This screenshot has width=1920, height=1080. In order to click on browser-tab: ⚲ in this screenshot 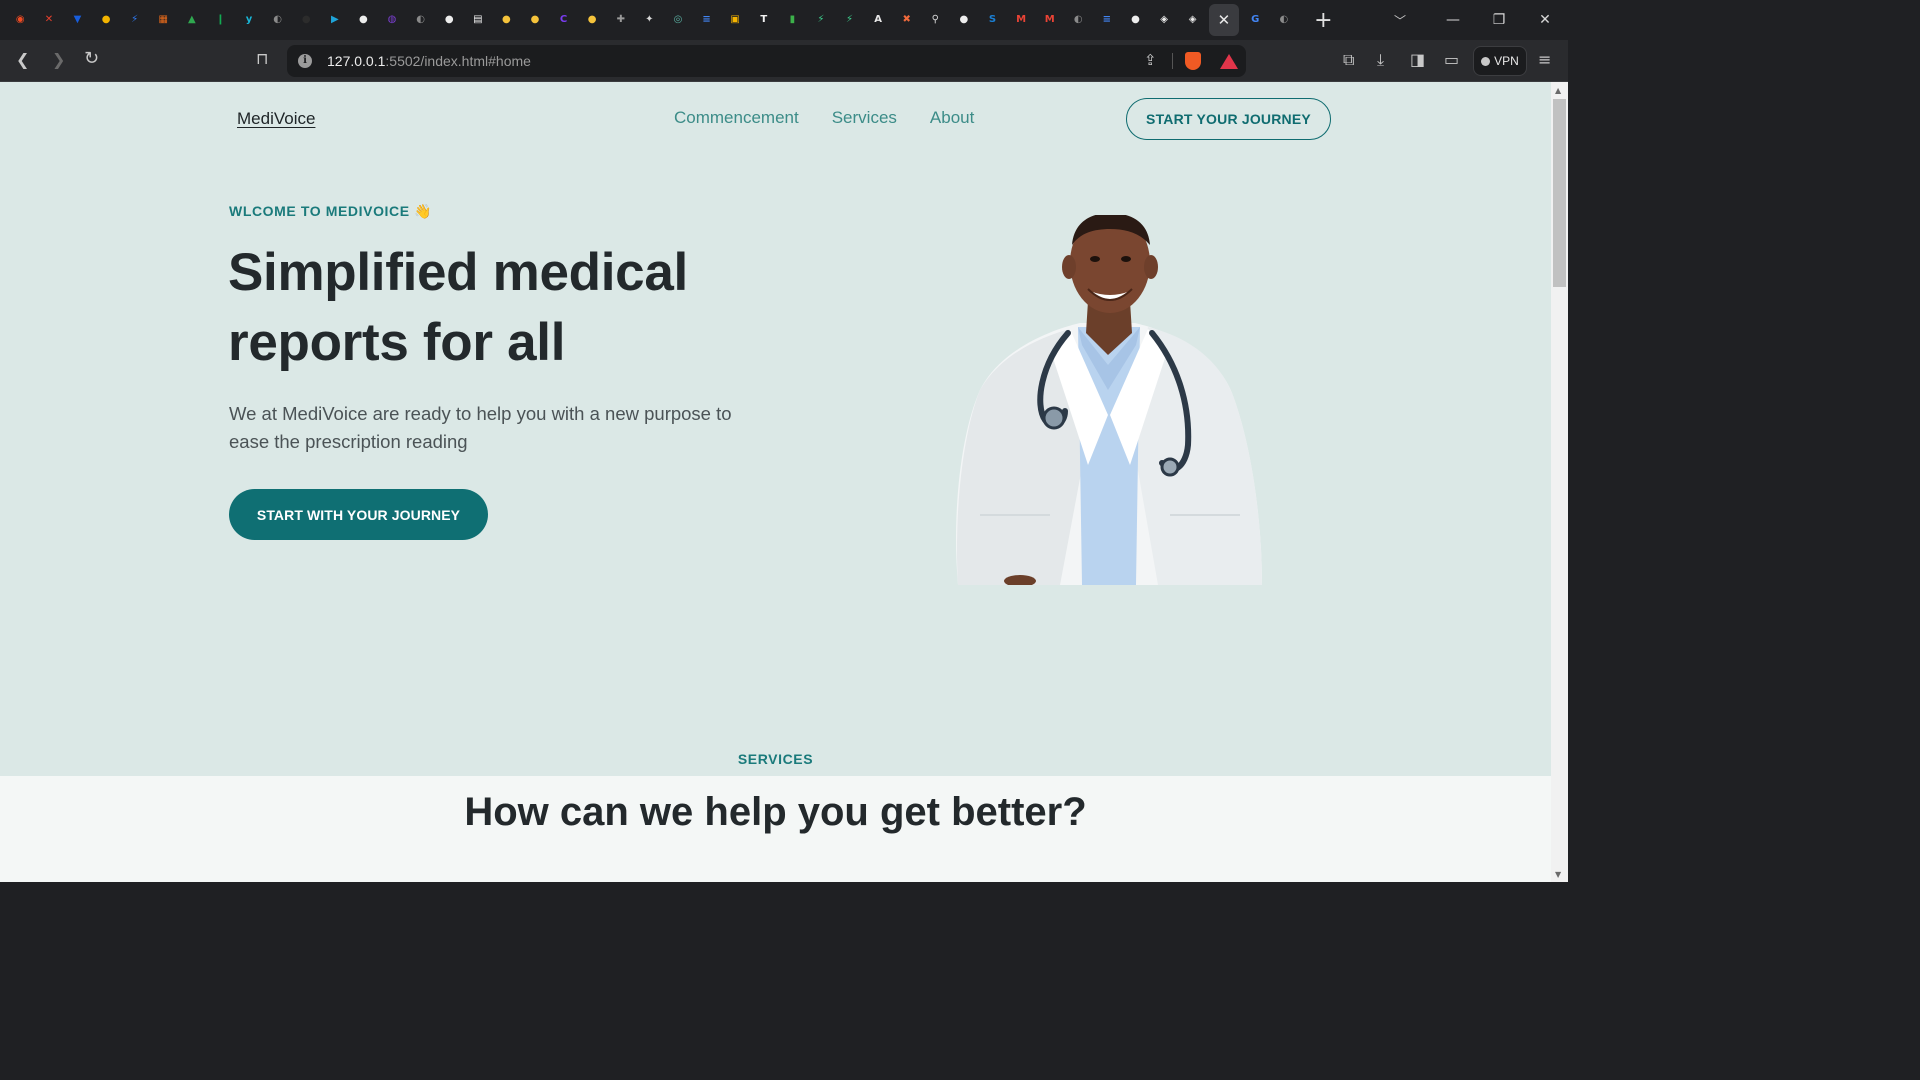, I will do `click(935, 20)`.